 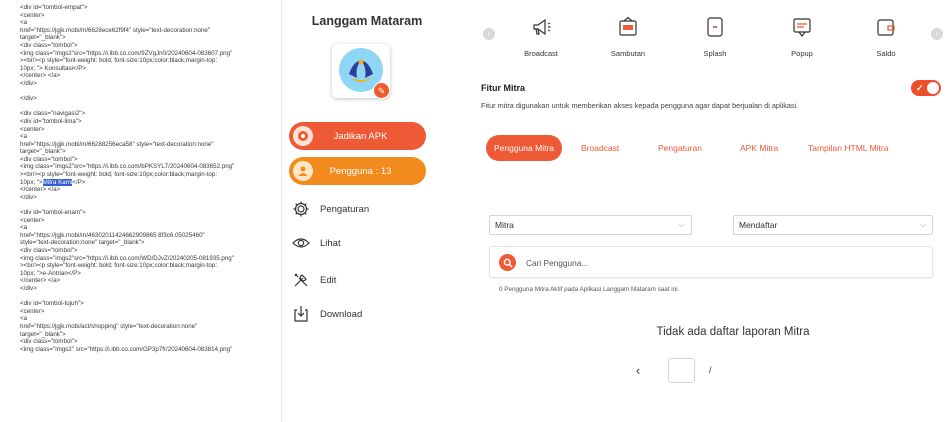 What do you see at coordinates (341, 314) in the screenshot?
I see `sidebar-item-label: Download` at bounding box center [341, 314].